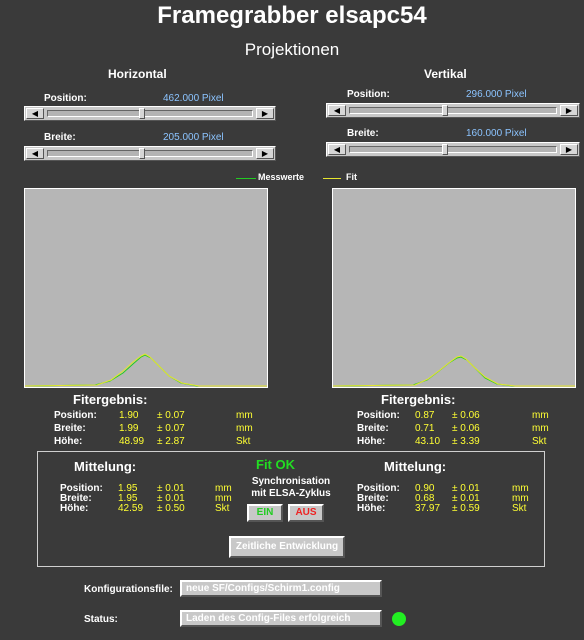  What do you see at coordinates (425, 415) in the screenshot?
I see `row-value: 0.87` at bounding box center [425, 415].